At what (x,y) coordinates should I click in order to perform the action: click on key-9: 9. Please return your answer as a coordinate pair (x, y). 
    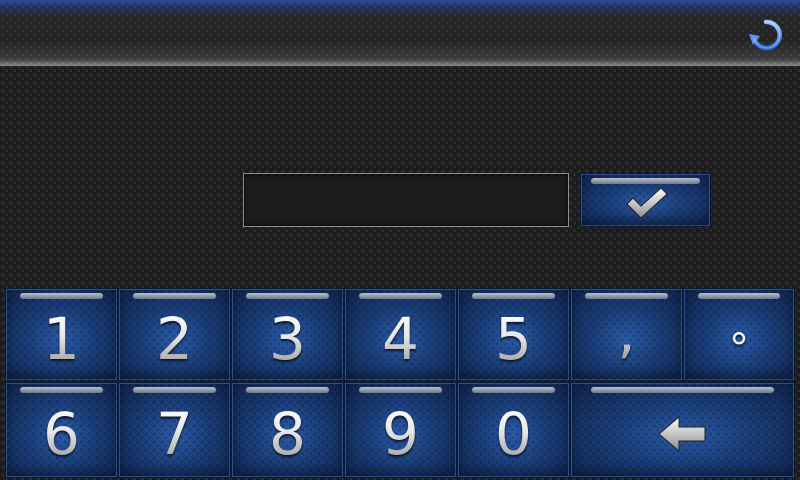
    Looking at the image, I should click on (400, 430).